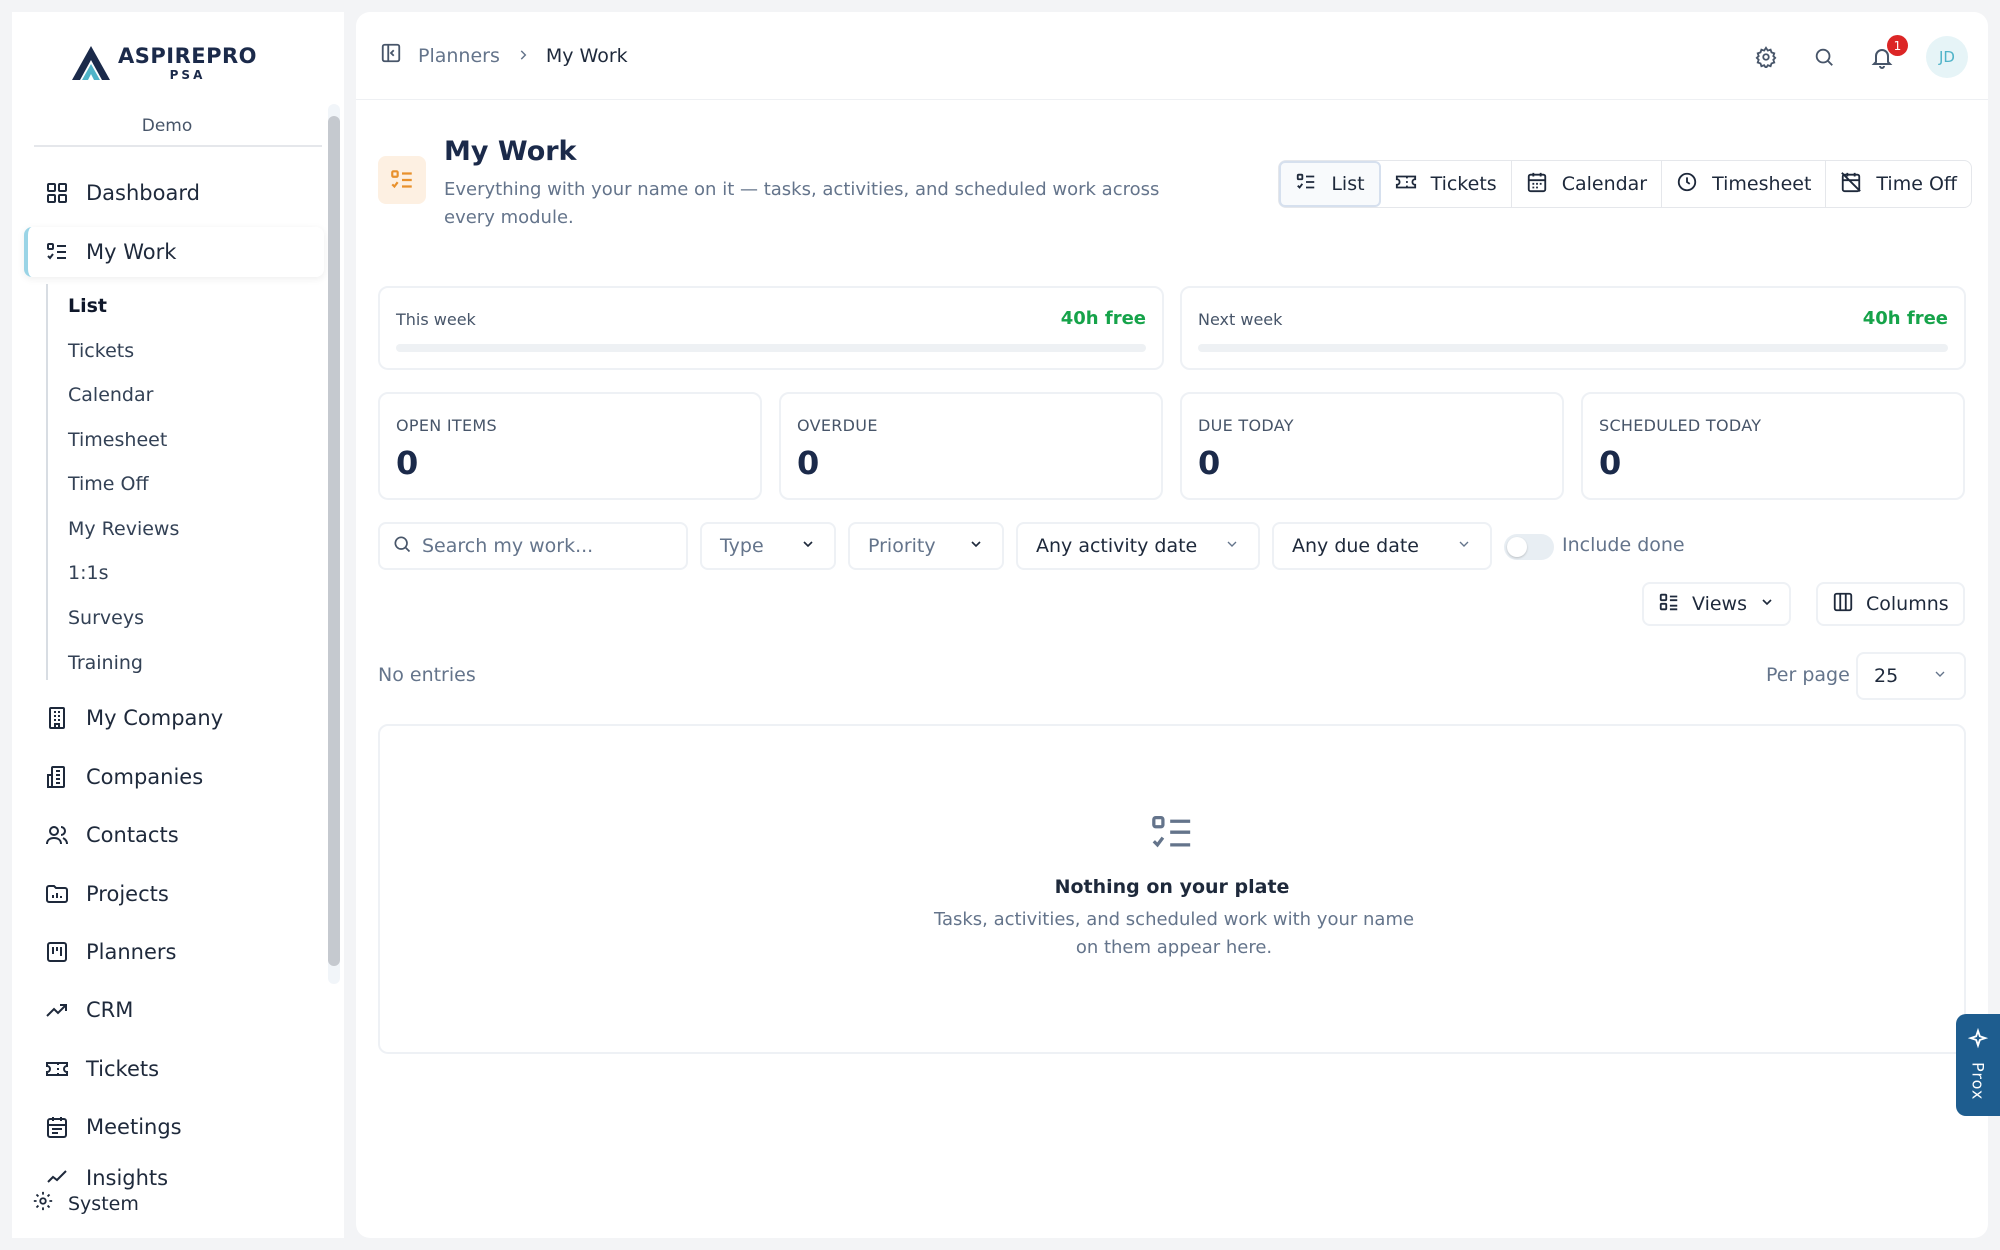 This screenshot has height=1250, width=2000. I want to click on breadcrumb-planners: Planners, so click(459, 56).